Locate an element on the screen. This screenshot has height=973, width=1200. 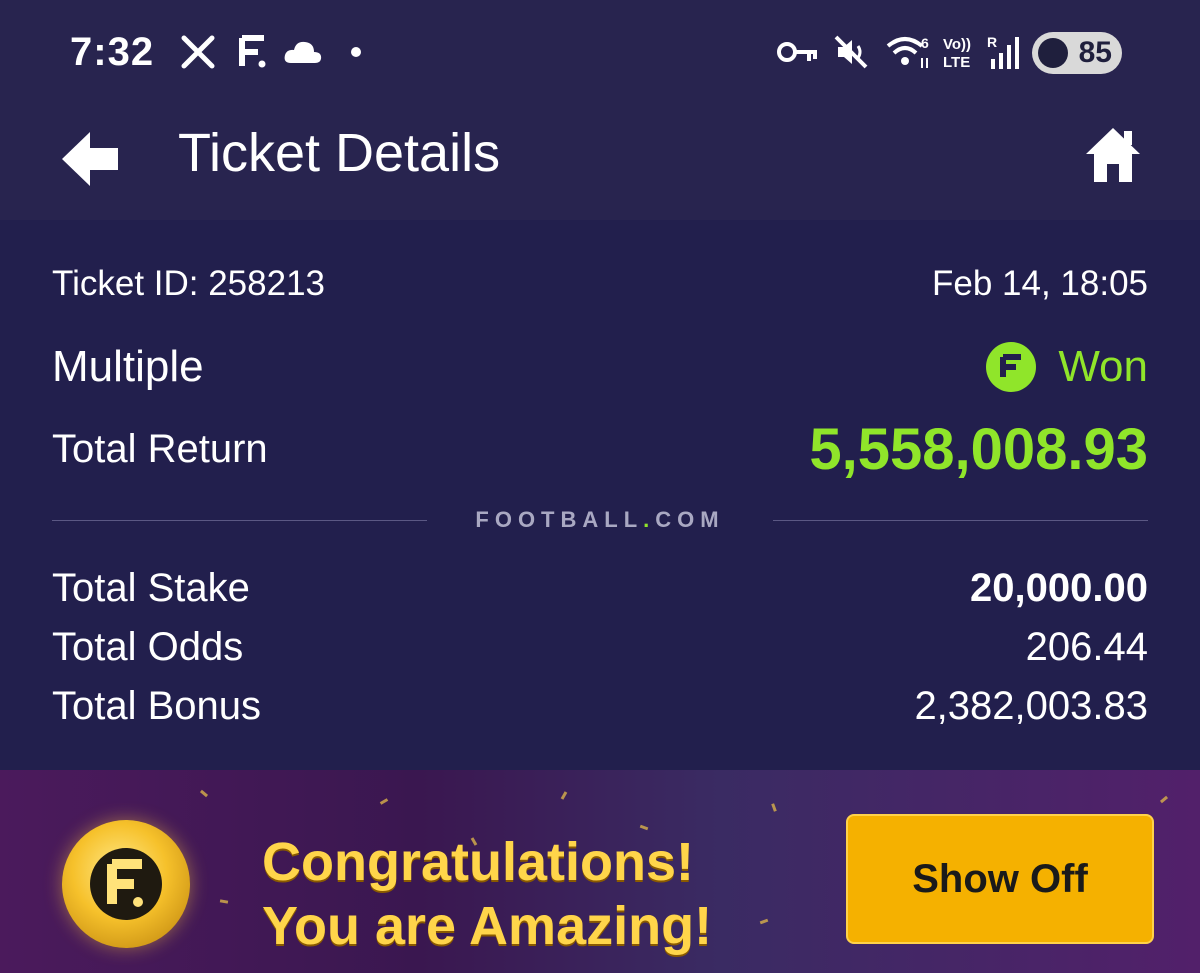
ticket-meta-row: Ticket ID: 258213 Feb 14, 18:05 is located at coordinates (600, 284).